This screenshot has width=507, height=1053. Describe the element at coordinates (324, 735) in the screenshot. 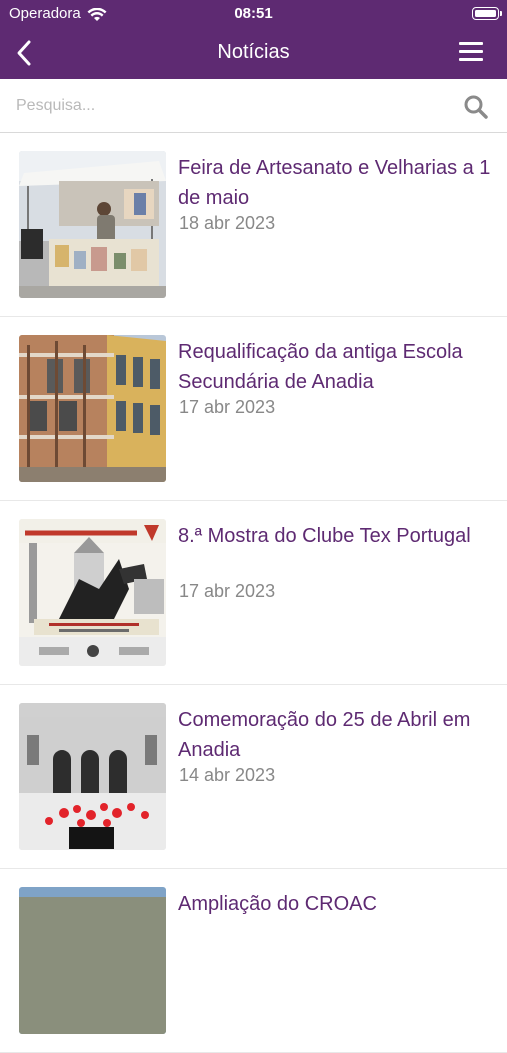

I see `news-title: Comemoração do 25 de Abril em Anadia` at that location.